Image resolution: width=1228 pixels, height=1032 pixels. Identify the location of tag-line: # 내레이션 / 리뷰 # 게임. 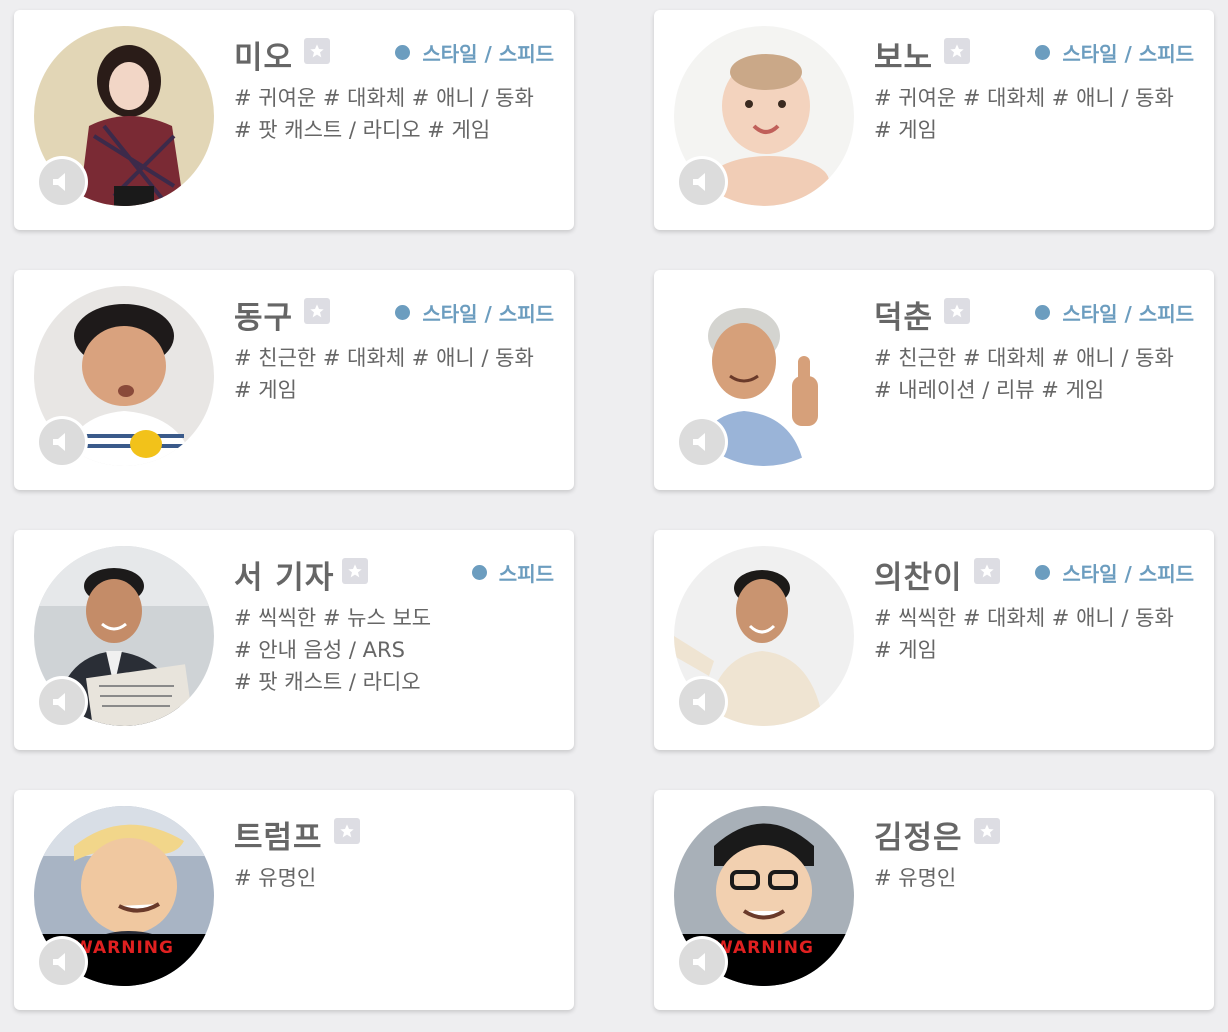
(989, 390).